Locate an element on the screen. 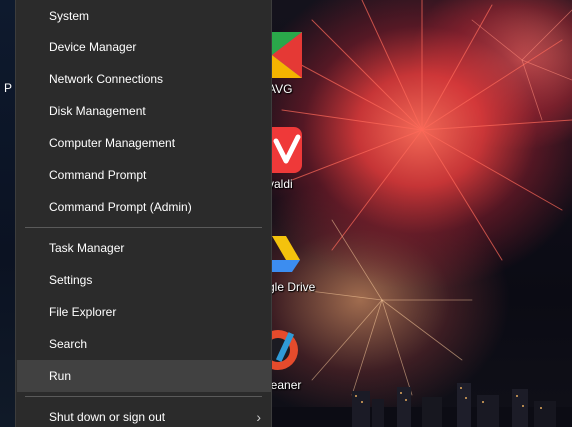 The image size is (572, 427). menu-item-computer-management: Computer Management is located at coordinates (144, 143).